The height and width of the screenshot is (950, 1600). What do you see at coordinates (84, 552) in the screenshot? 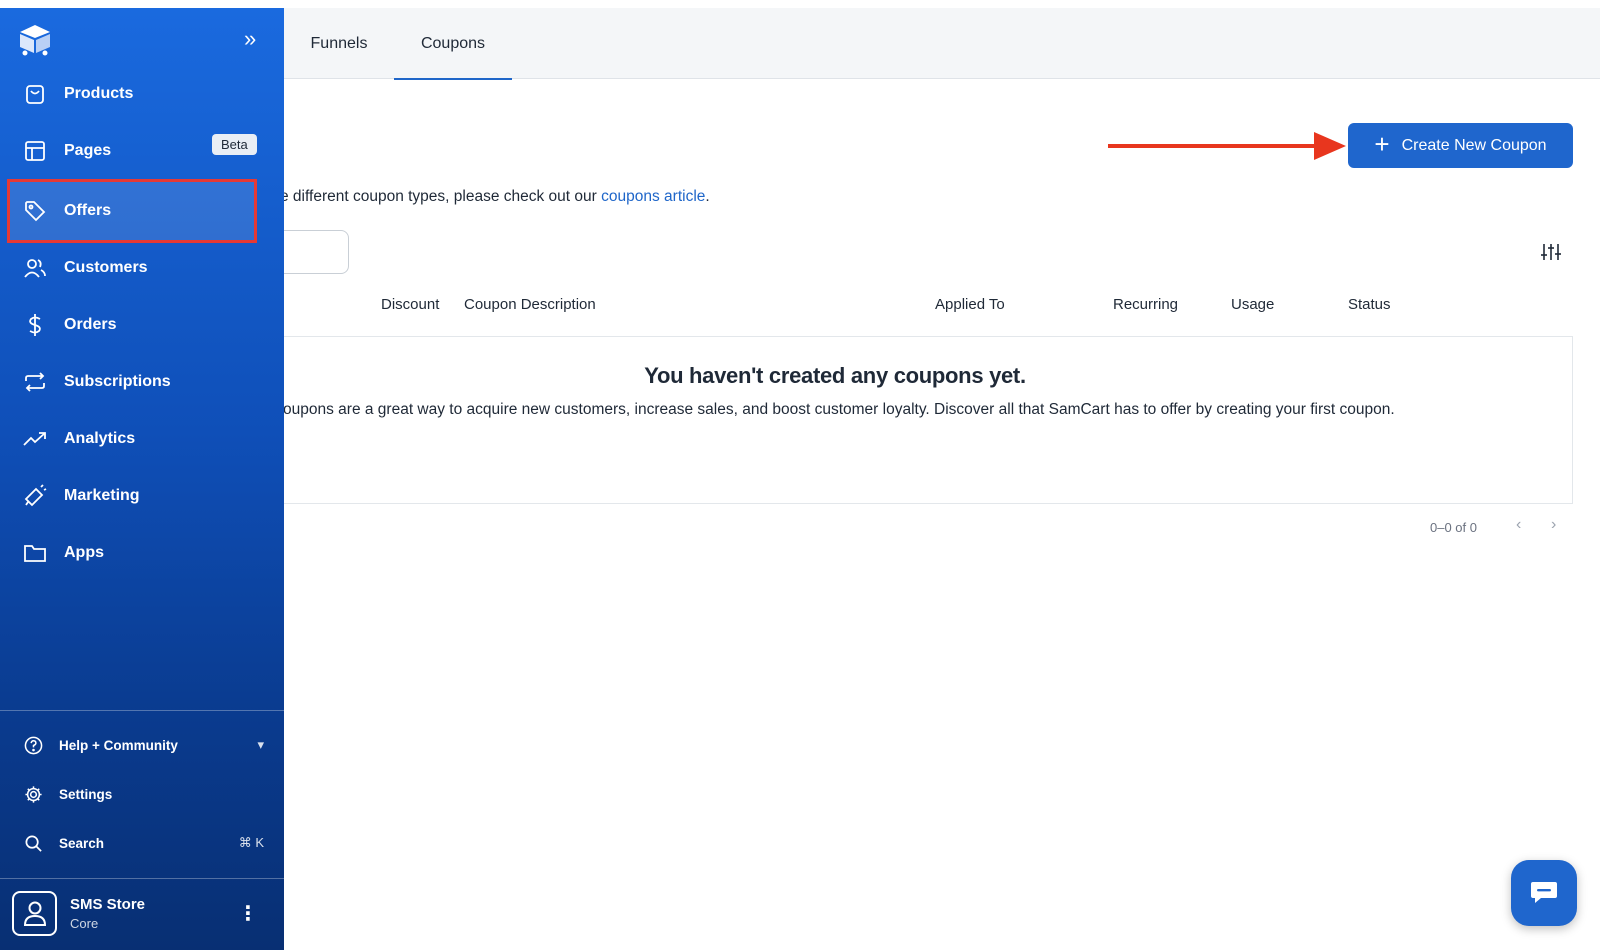
I see `sidebar-item-label: Apps` at bounding box center [84, 552].